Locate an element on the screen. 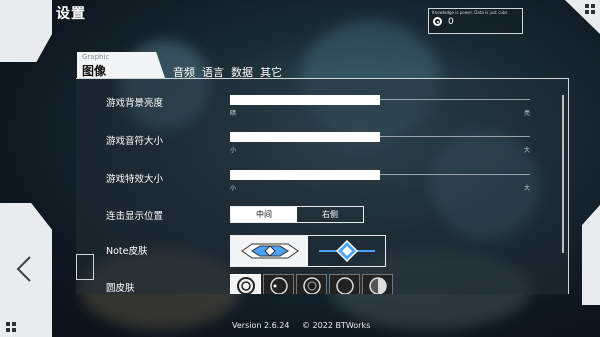  page-title: 设置 is located at coordinates (71, 14).